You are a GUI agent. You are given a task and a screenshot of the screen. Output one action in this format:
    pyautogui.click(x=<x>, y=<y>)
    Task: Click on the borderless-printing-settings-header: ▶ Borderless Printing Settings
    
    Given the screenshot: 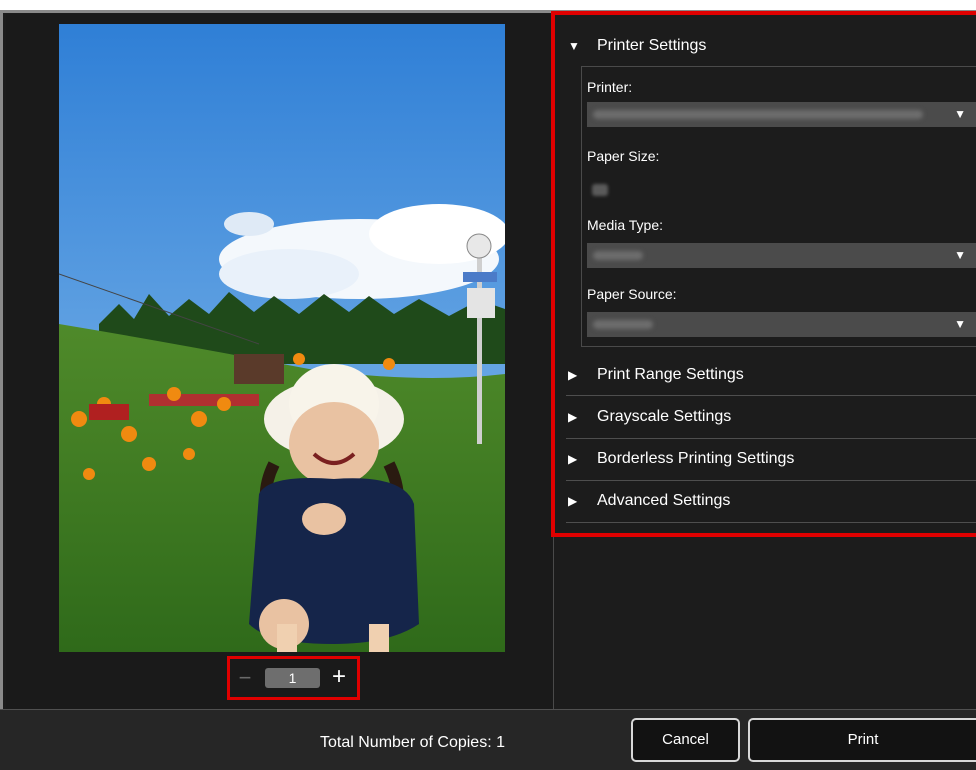 What is the action you would take?
    pyautogui.click(x=771, y=459)
    